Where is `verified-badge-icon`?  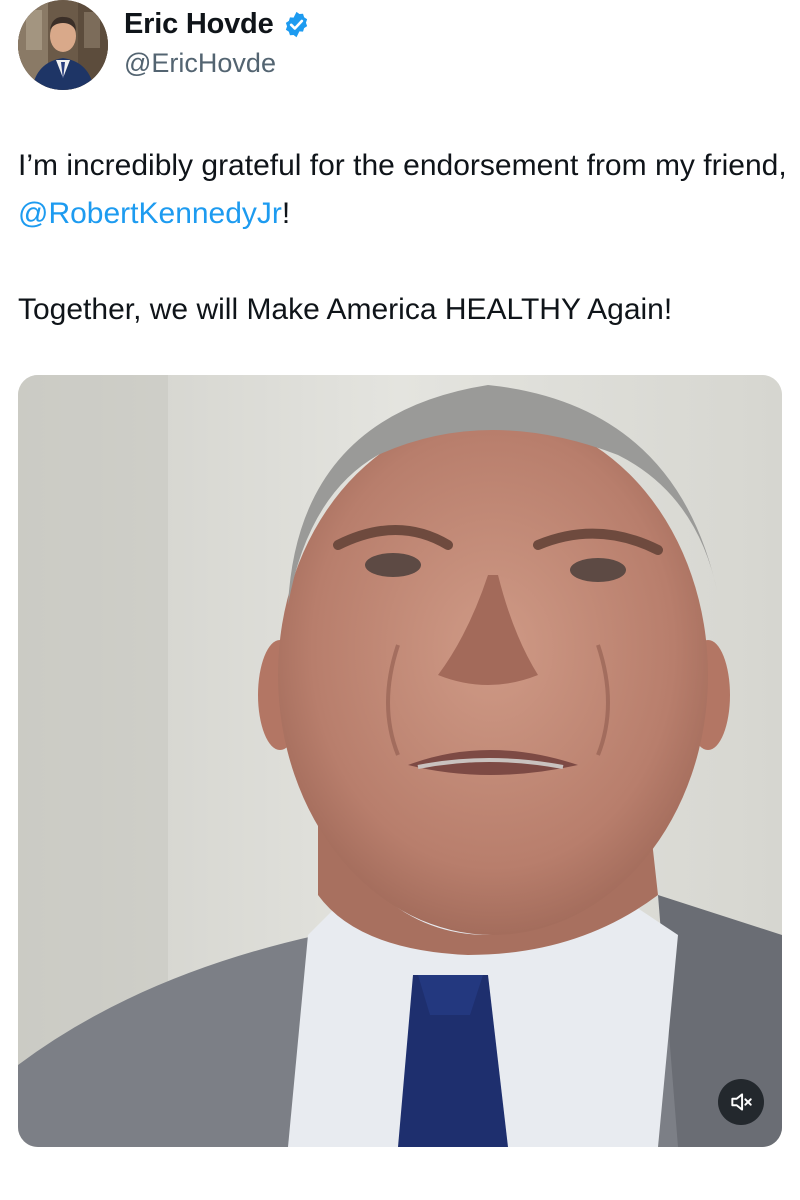 verified-badge-icon is located at coordinates (296, 24).